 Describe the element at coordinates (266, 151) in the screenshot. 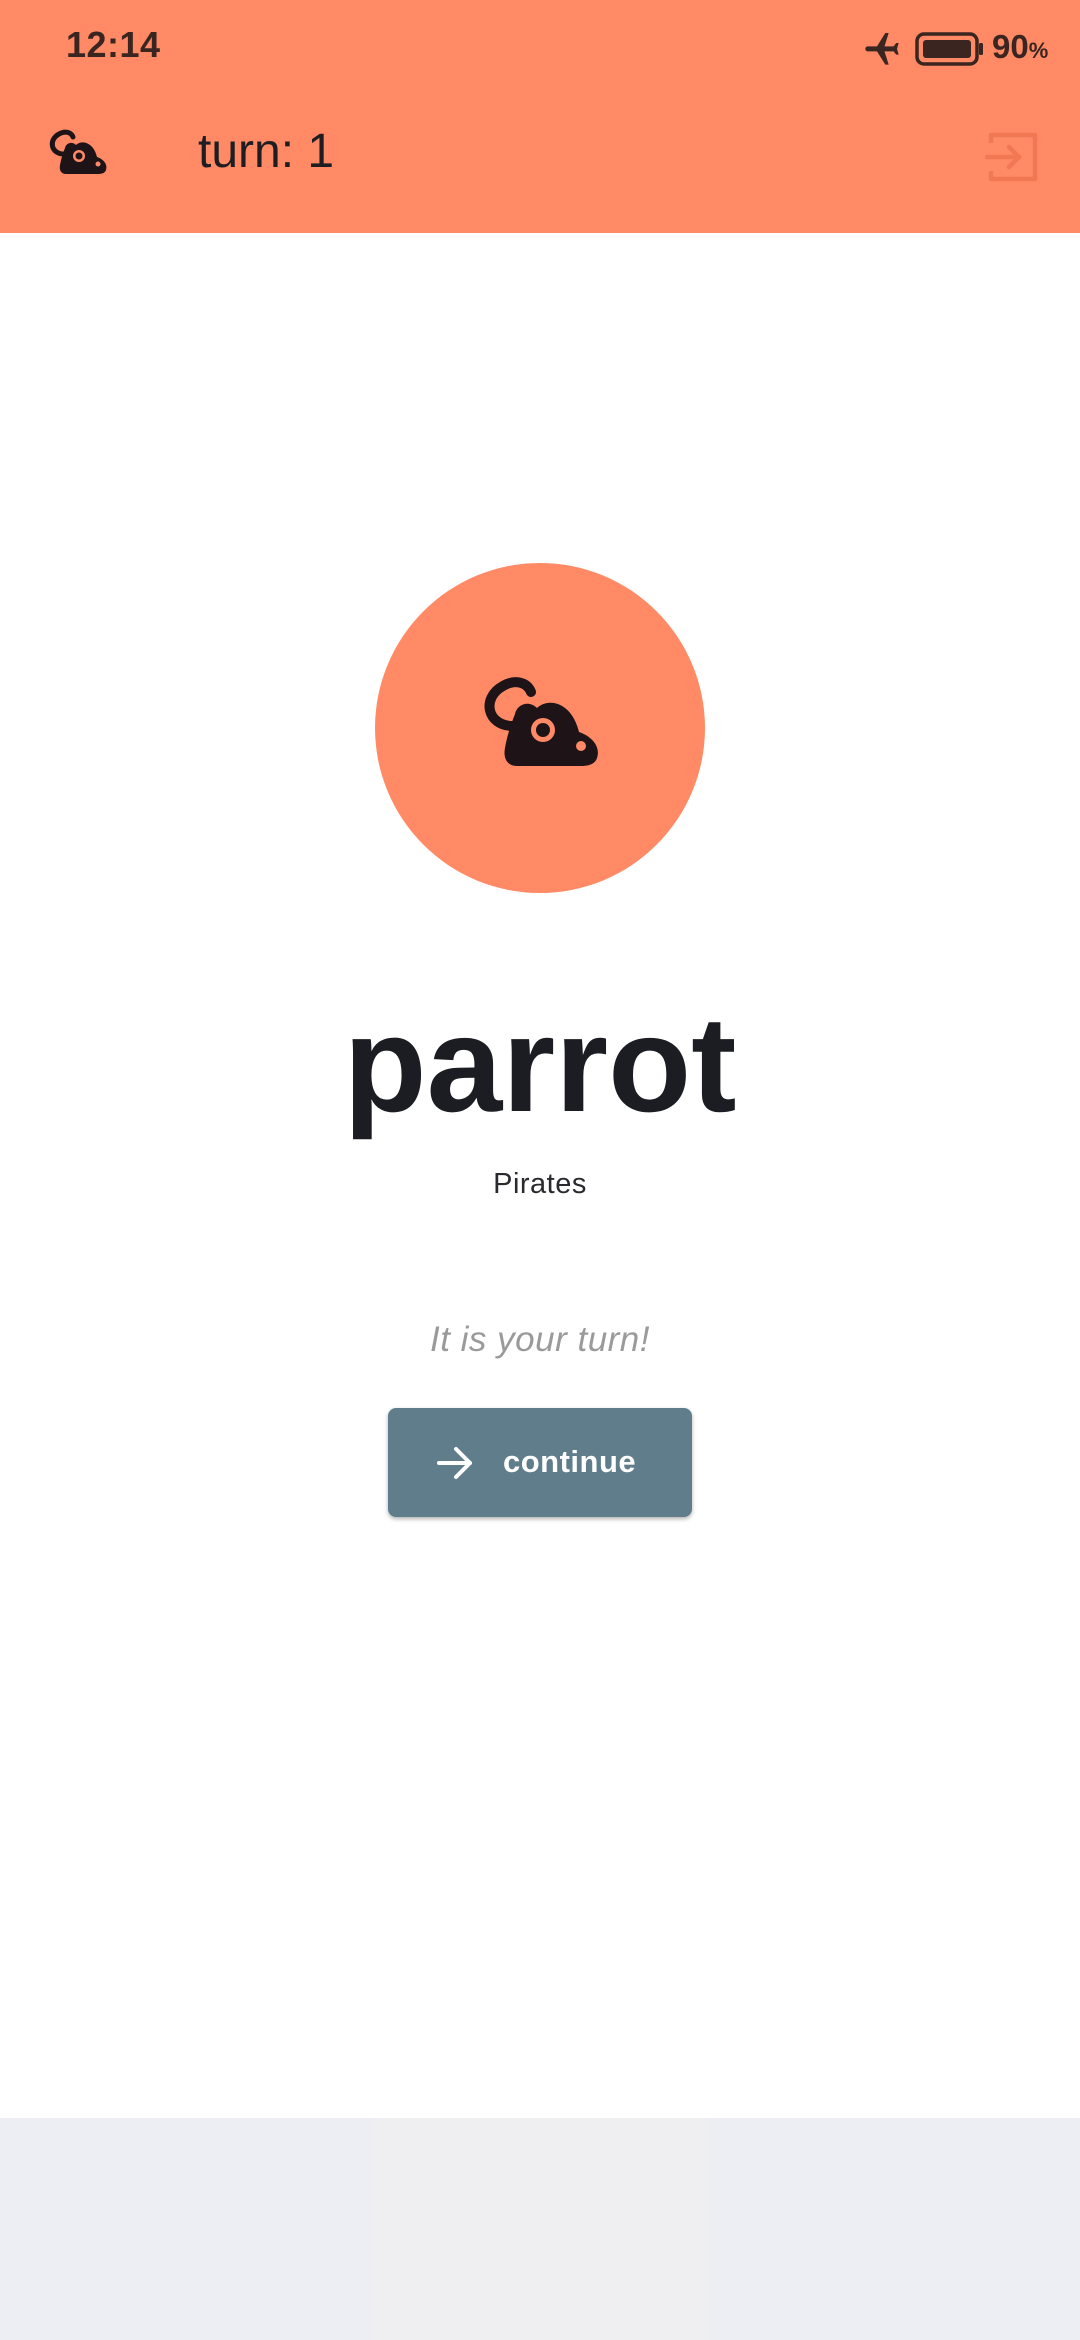

I see `turn-counter: turn: 1` at that location.